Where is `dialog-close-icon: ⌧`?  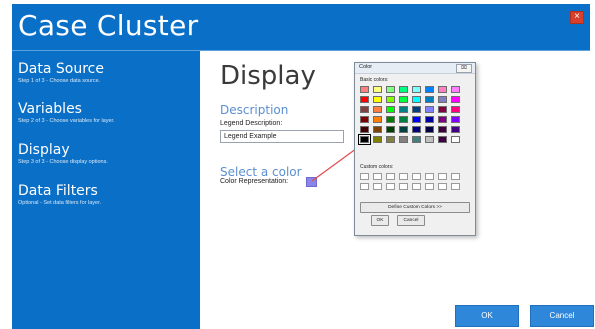 dialog-close-icon: ⌧ is located at coordinates (464, 68).